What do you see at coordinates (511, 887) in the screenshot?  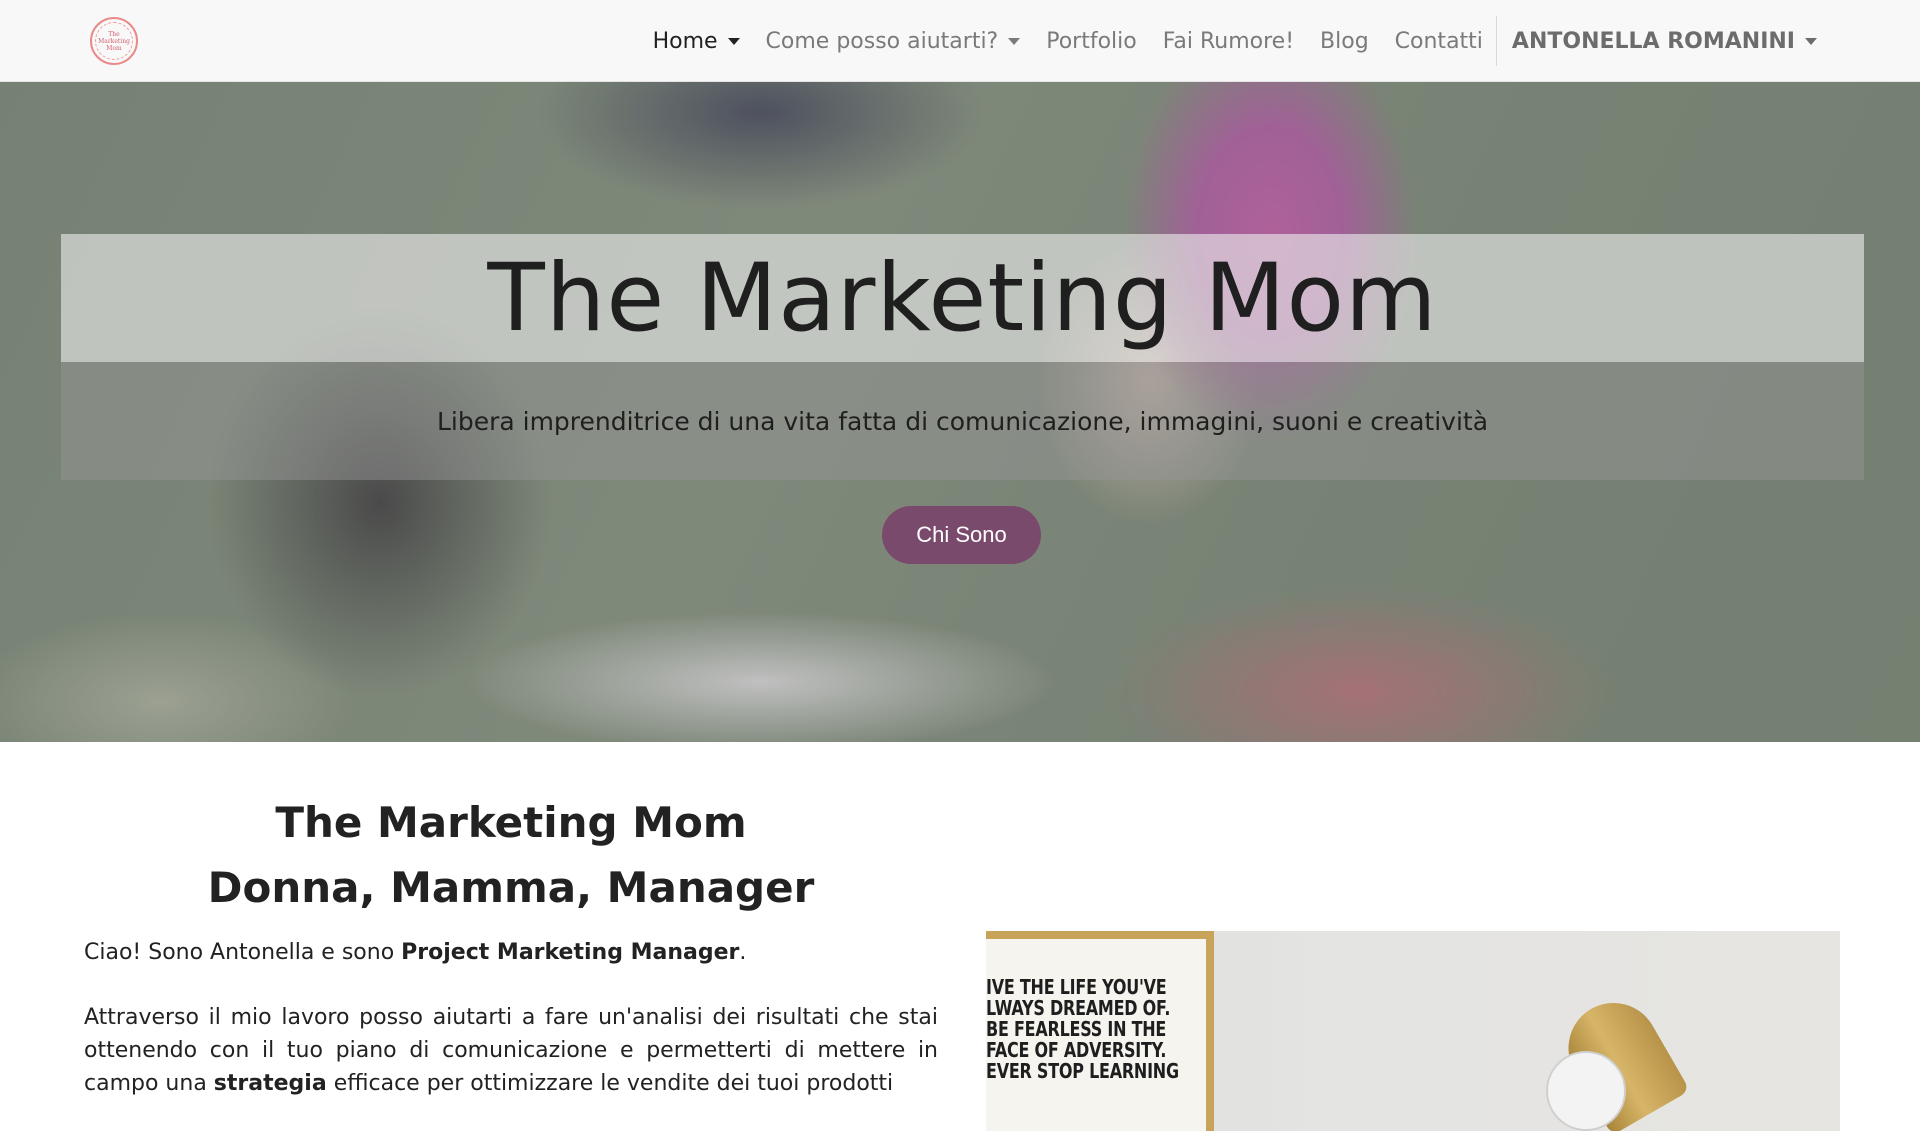 I see `about-subtitle: Donna, Mamma, Manager` at bounding box center [511, 887].